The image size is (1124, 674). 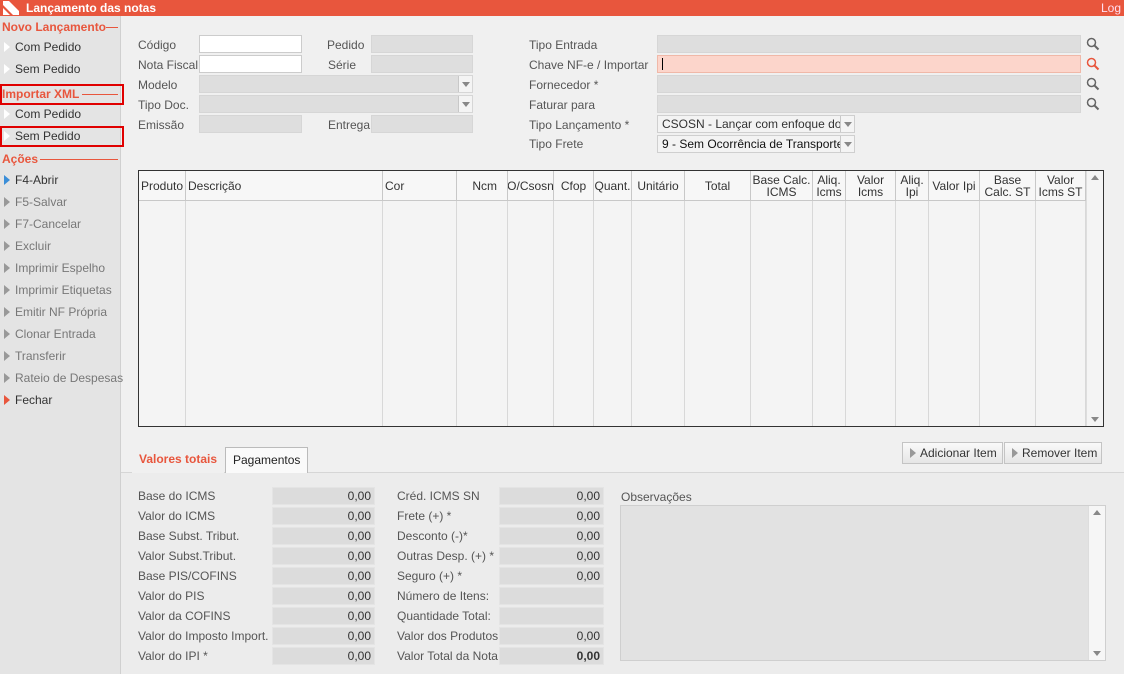 I want to click on column-header: Base Calc. ICMS, so click(x=782, y=186).